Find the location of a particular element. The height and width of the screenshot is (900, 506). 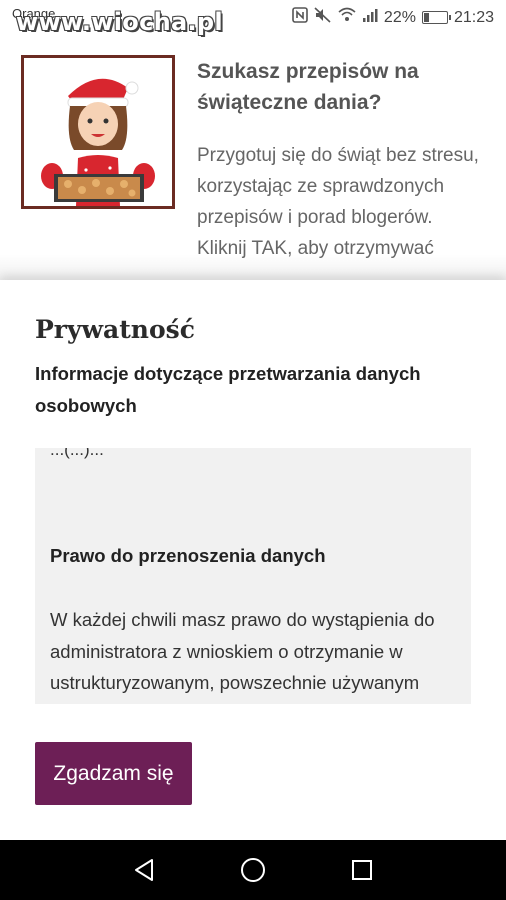

home-icon is located at coordinates (253, 870).